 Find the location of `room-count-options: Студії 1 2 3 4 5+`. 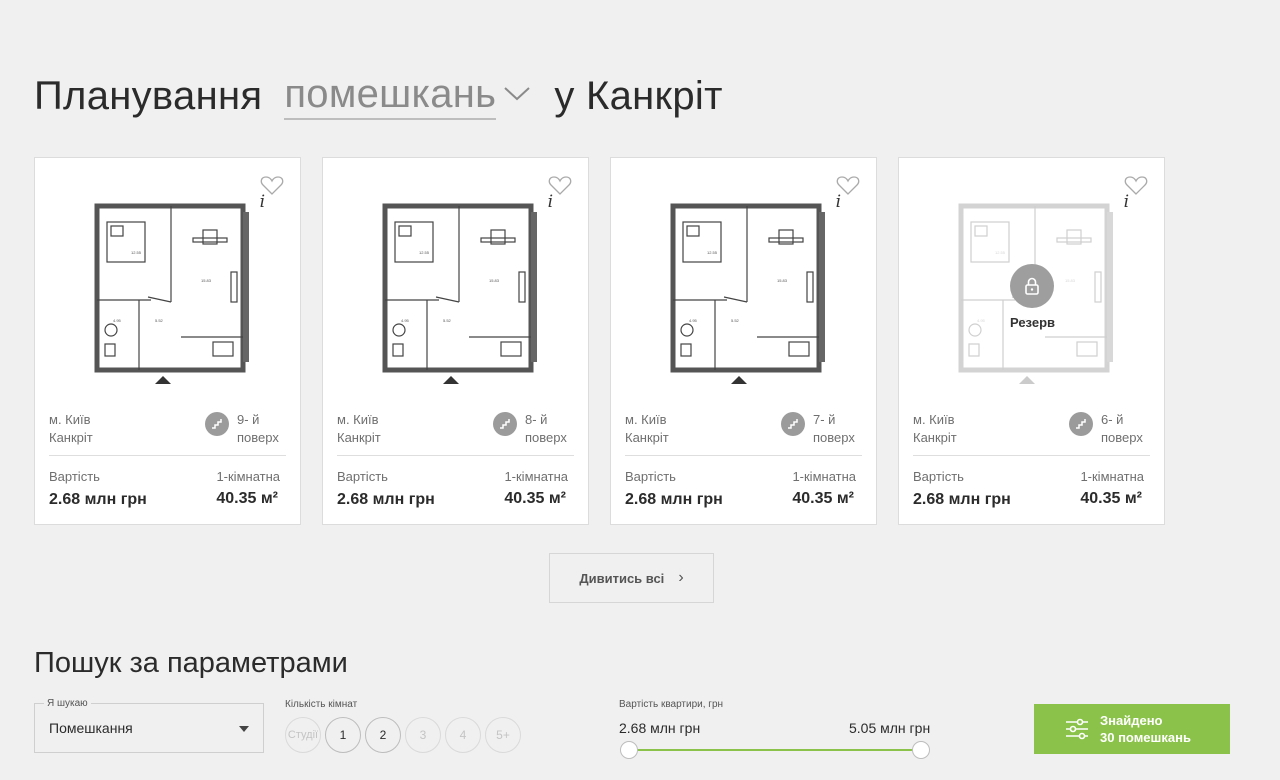

room-count-options: Студії 1 2 3 4 5+ is located at coordinates (403, 735).